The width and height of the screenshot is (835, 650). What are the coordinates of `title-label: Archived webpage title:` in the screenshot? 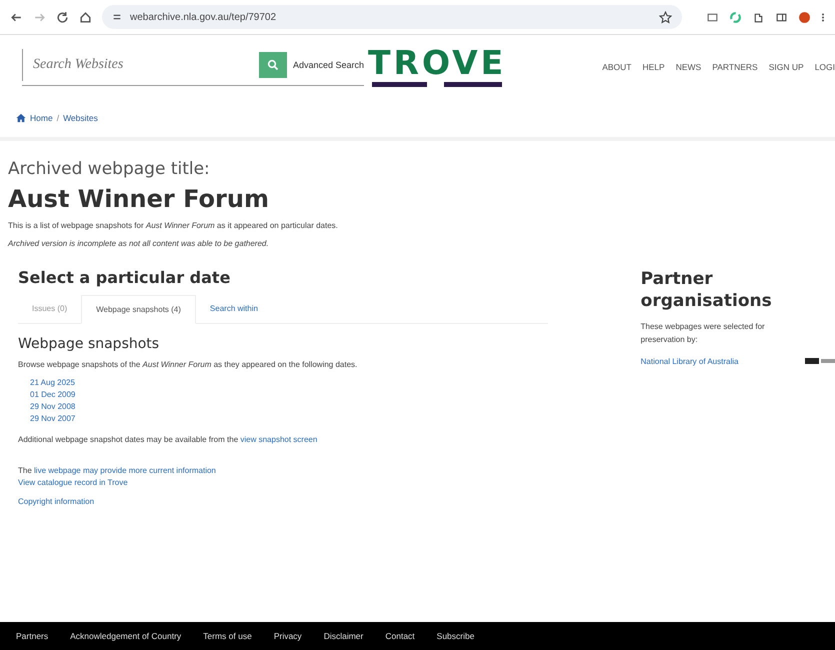 It's located at (109, 169).